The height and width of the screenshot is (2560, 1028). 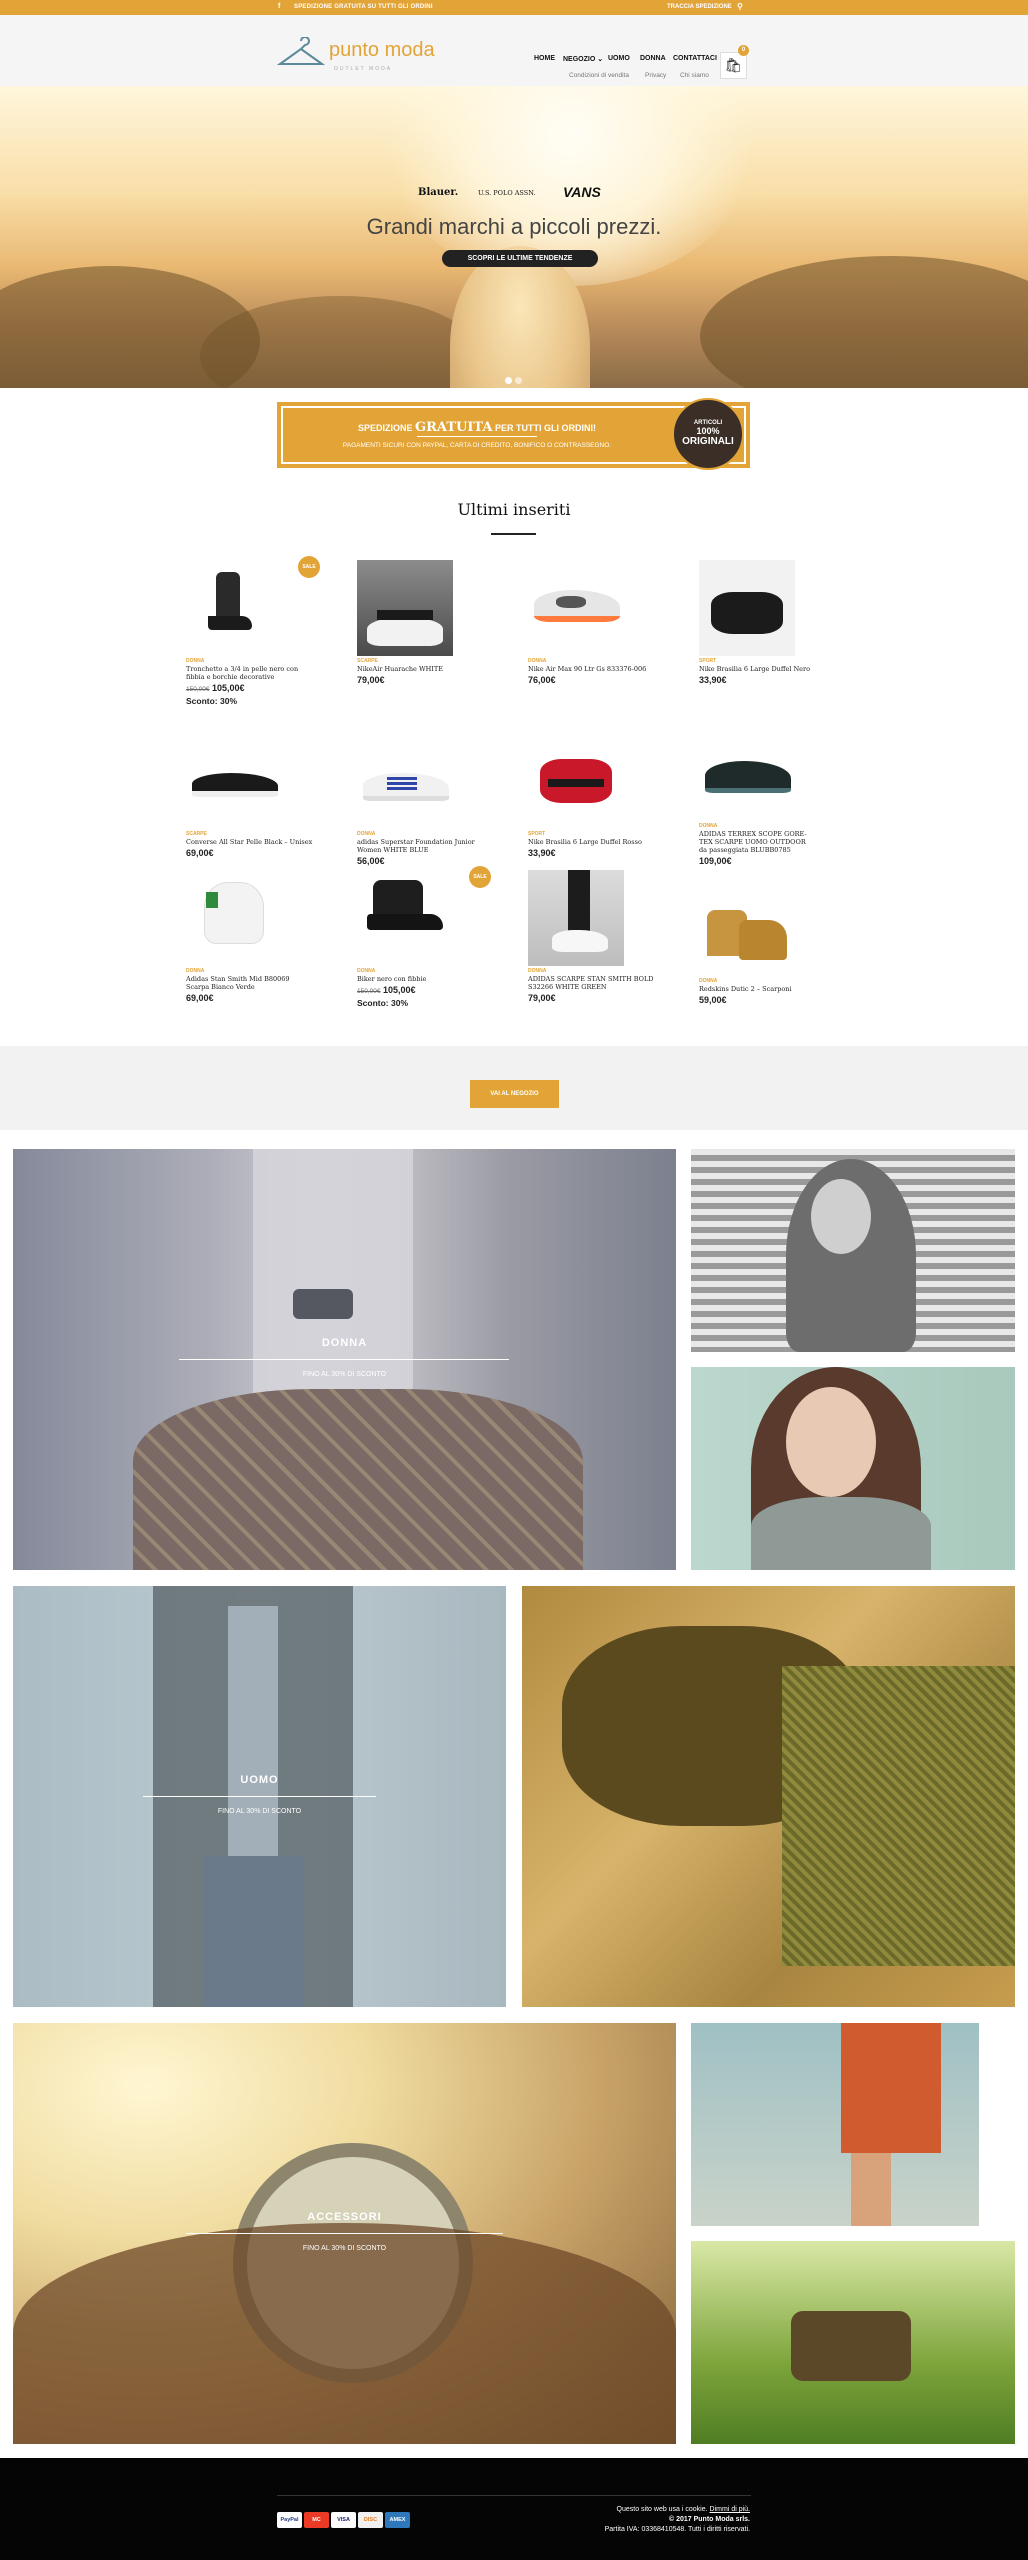 I want to click on tile-label: DONNA, so click(x=344, y=1343).